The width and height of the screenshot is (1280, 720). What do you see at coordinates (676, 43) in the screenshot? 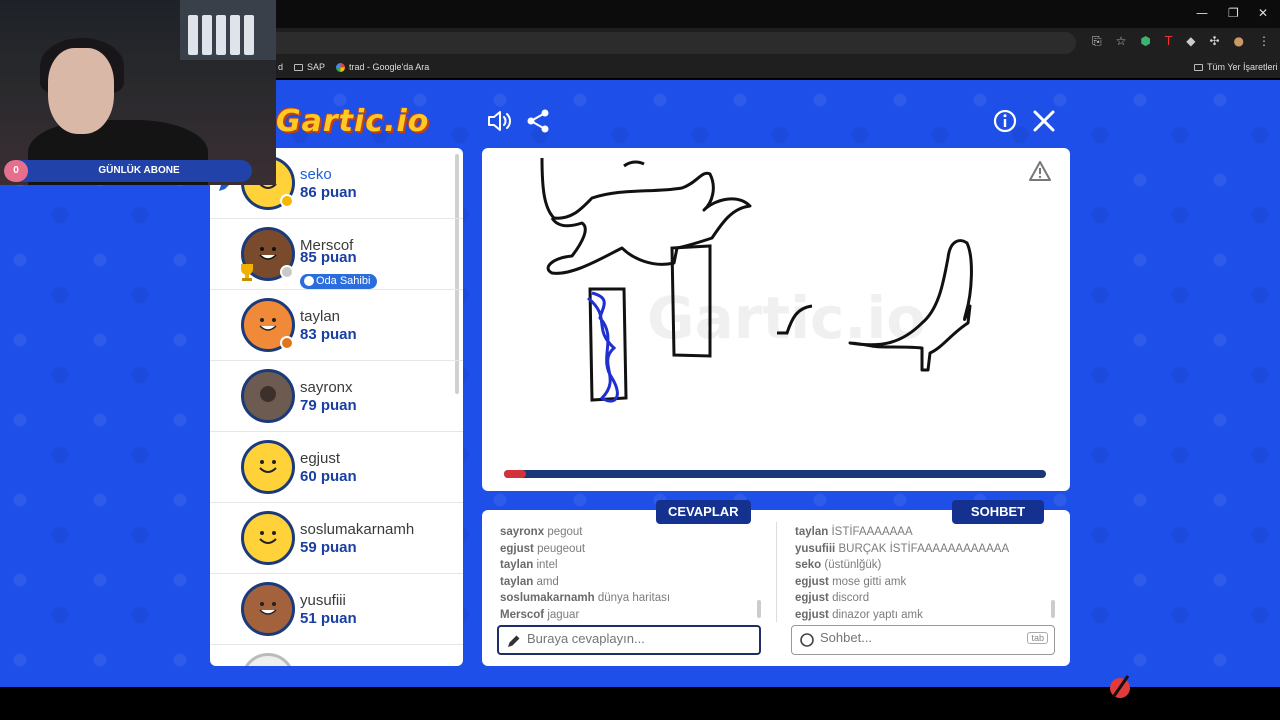
I see `address-bar` at bounding box center [676, 43].